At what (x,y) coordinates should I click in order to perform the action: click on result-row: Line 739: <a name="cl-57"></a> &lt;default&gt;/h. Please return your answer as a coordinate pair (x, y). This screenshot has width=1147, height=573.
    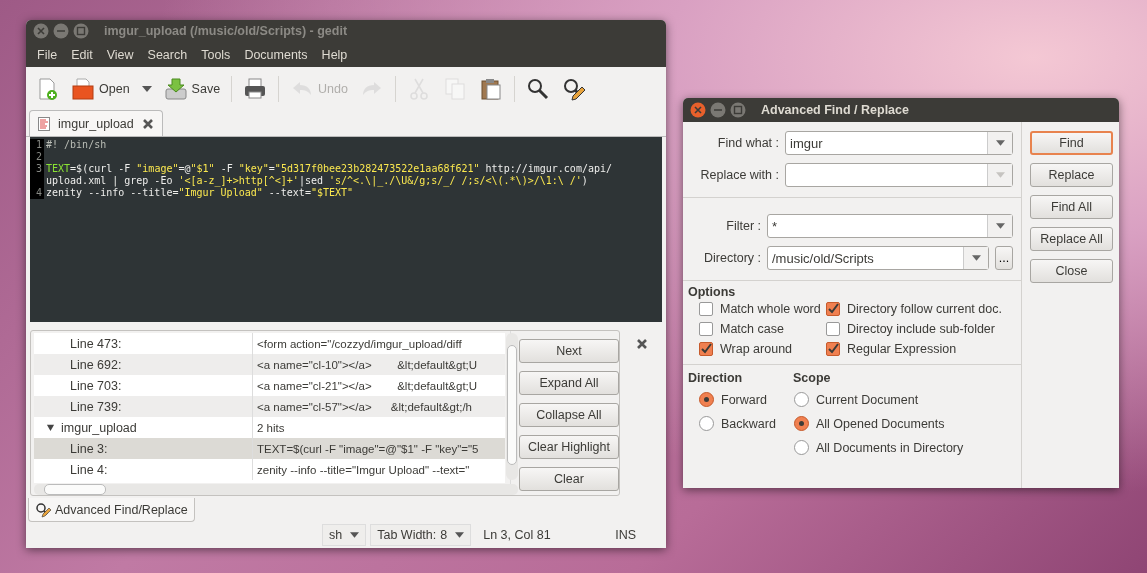
    Looking at the image, I should click on (269, 406).